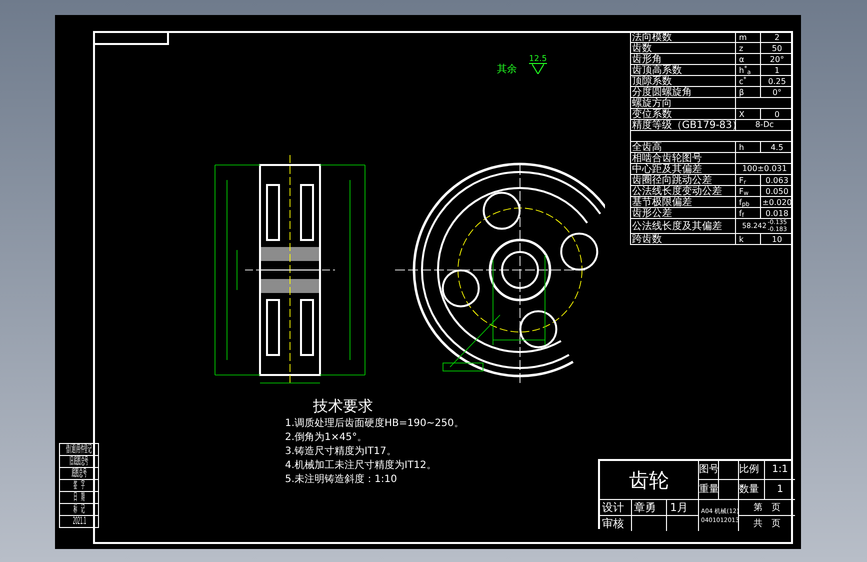 The image size is (867, 562). I want to click on quantity-value: 1, so click(780, 489).